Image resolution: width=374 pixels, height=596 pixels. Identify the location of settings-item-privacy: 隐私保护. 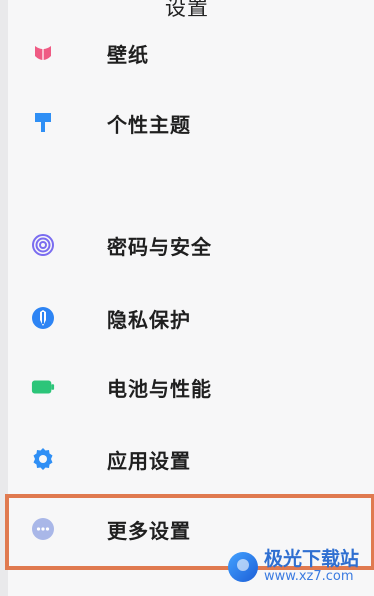
(193, 318).